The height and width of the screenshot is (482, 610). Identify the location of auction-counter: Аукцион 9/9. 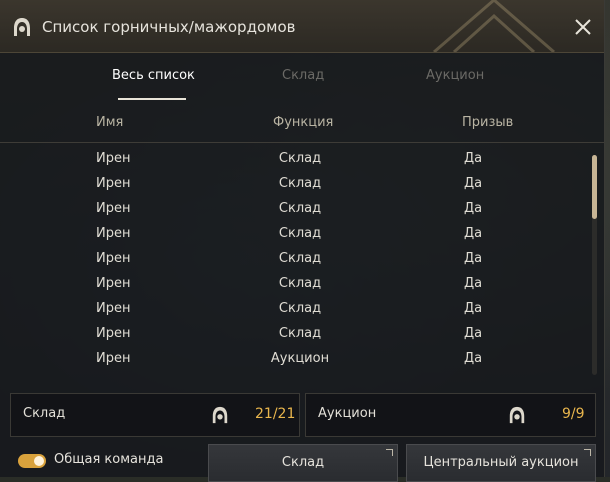
(450, 415).